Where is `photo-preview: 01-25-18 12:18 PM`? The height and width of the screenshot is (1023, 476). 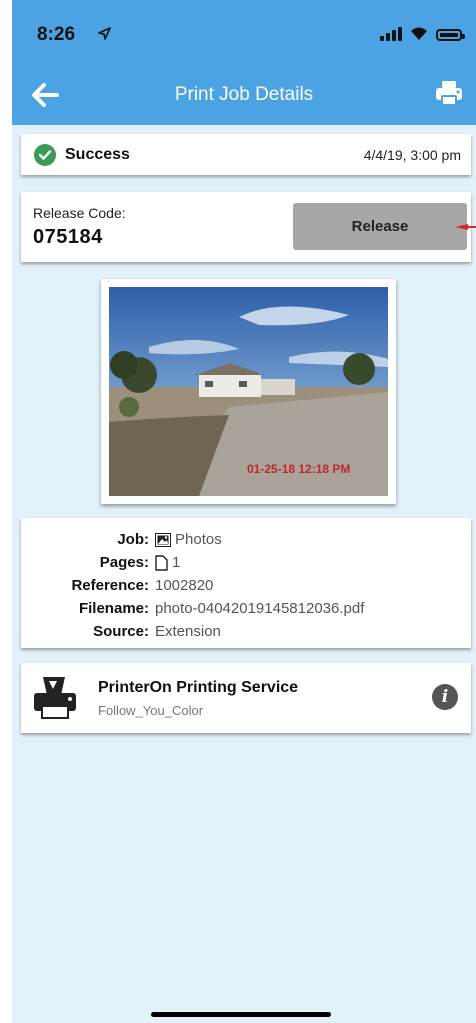 photo-preview: 01-25-18 12:18 PM is located at coordinates (248, 391).